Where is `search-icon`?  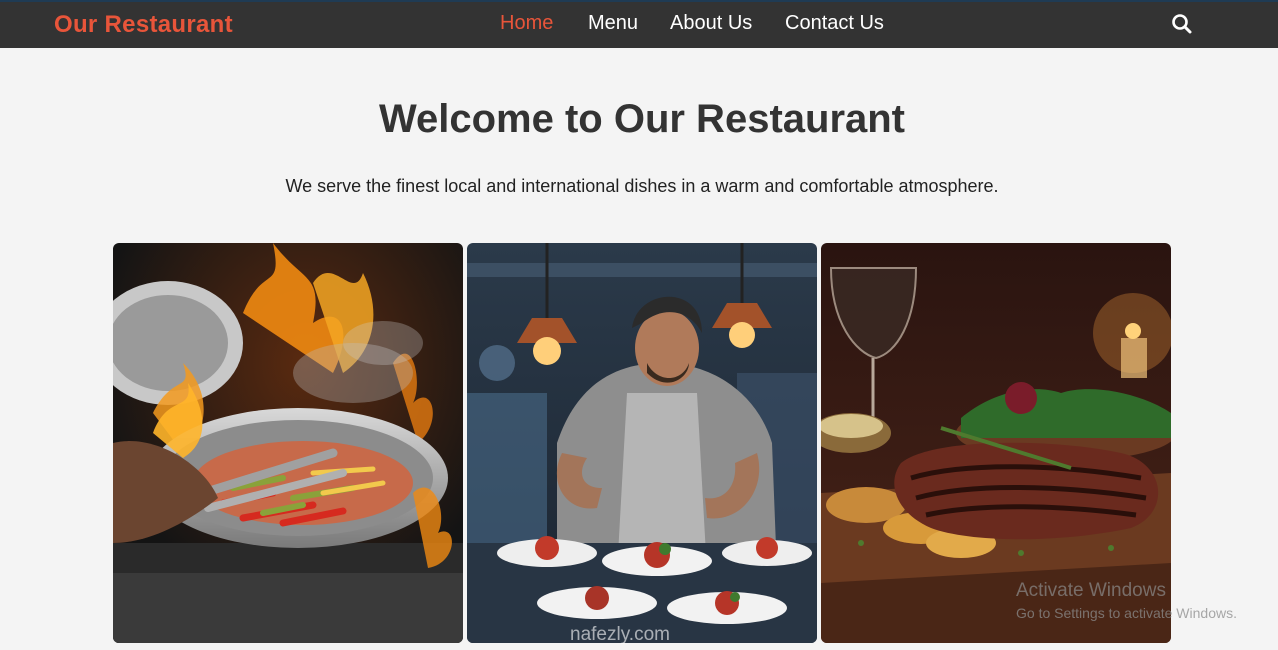 search-icon is located at coordinates (1182, 24).